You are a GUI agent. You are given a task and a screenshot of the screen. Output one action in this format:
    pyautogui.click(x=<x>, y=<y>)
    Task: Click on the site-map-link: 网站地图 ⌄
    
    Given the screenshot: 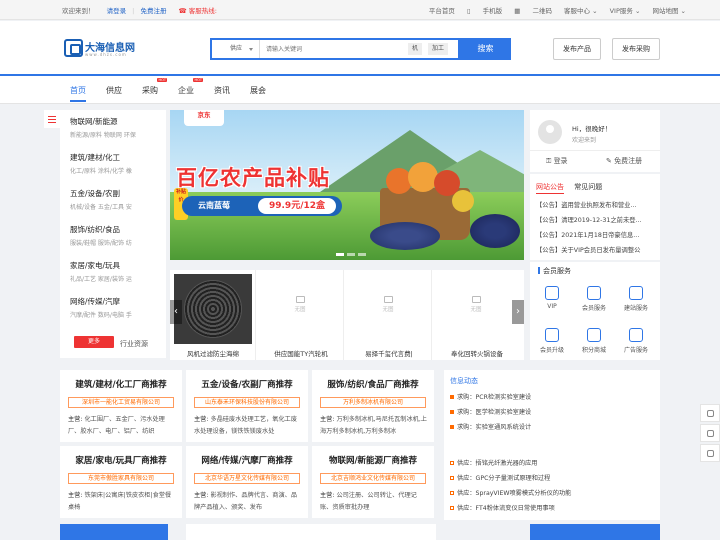 What is the action you would take?
    pyautogui.click(x=669, y=11)
    